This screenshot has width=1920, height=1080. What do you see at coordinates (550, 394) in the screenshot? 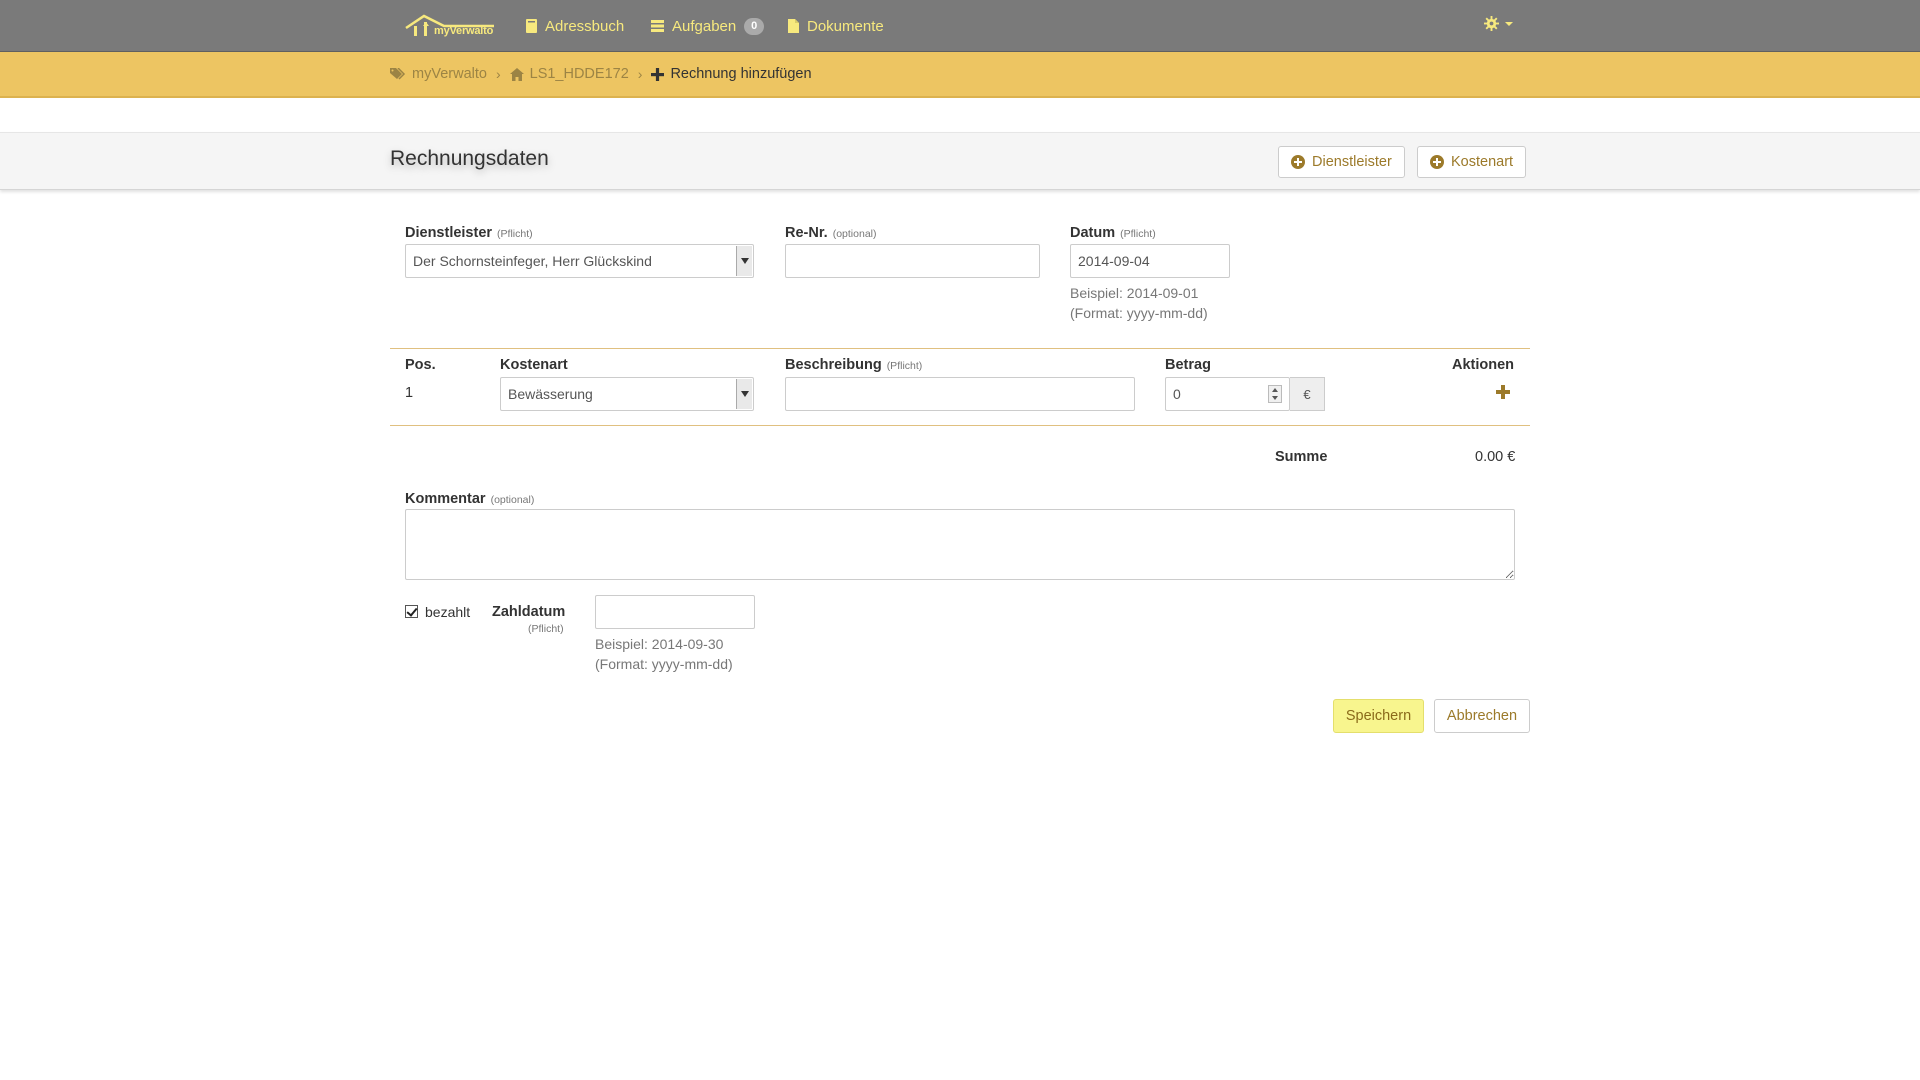
I see `kostenart-value: Bewässerung` at bounding box center [550, 394].